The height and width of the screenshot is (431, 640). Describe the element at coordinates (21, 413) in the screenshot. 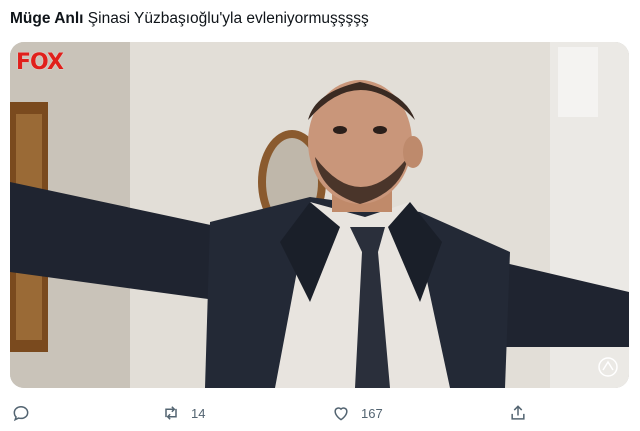

I see `reply-icon` at that location.